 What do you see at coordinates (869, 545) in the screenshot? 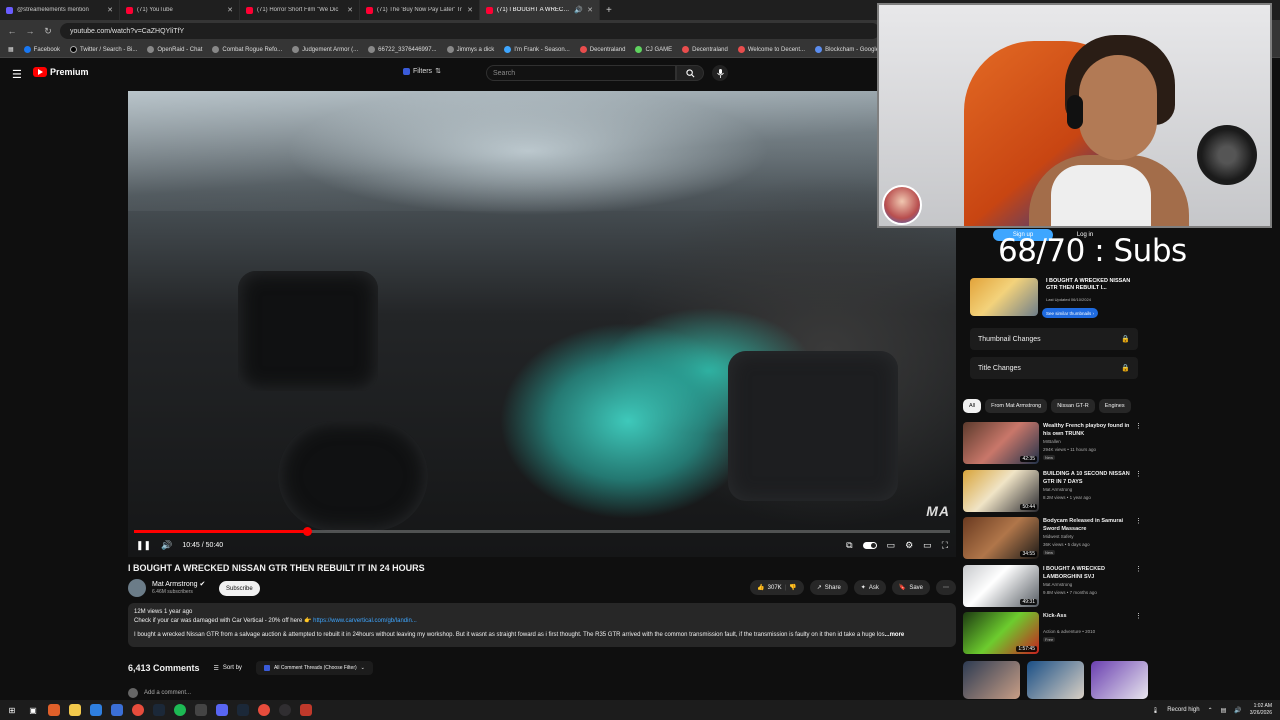
I see `autoplay-toggle` at bounding box center [869, 545].